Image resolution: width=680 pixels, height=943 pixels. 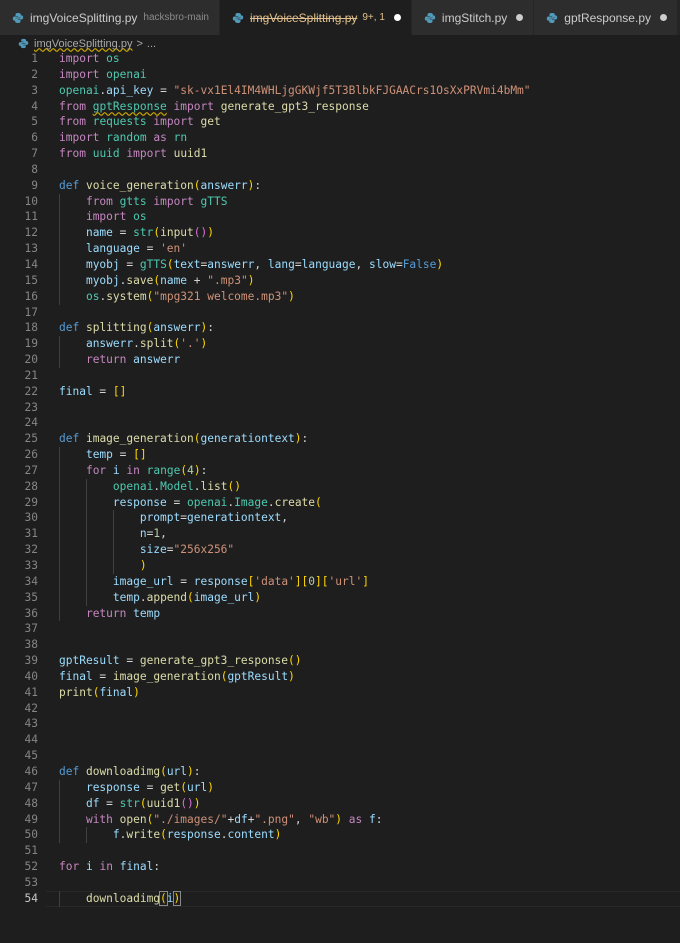 I want to click on code-token: myobj, so click(x=102, y=280).